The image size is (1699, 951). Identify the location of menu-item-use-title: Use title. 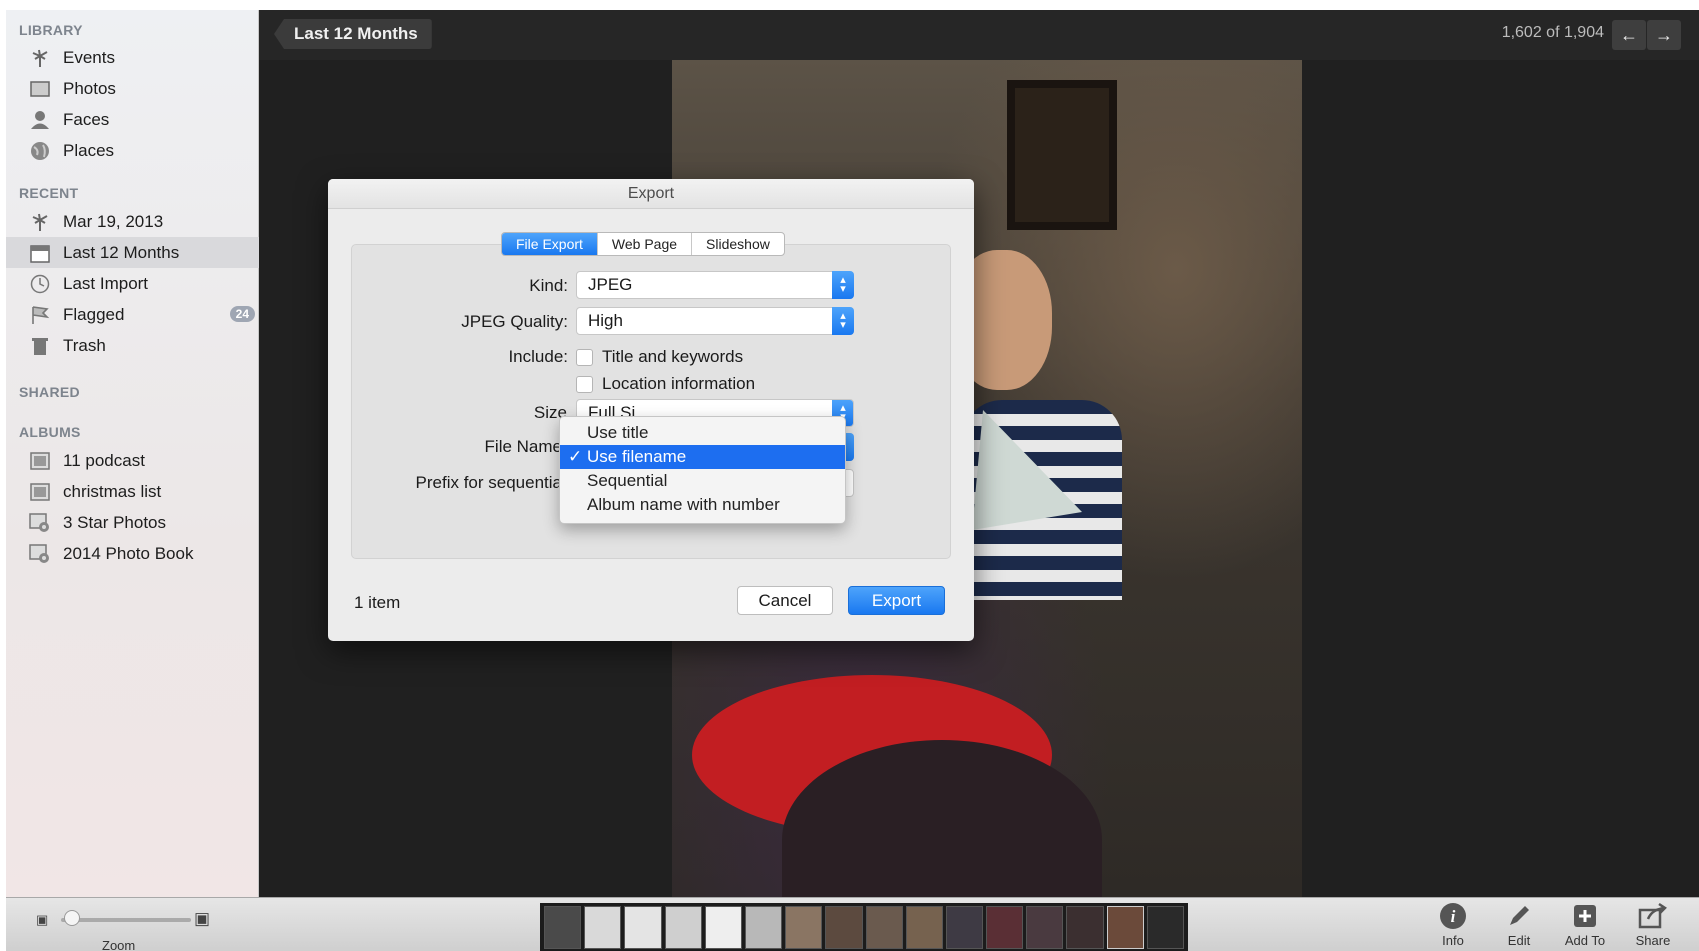
(702, 433).